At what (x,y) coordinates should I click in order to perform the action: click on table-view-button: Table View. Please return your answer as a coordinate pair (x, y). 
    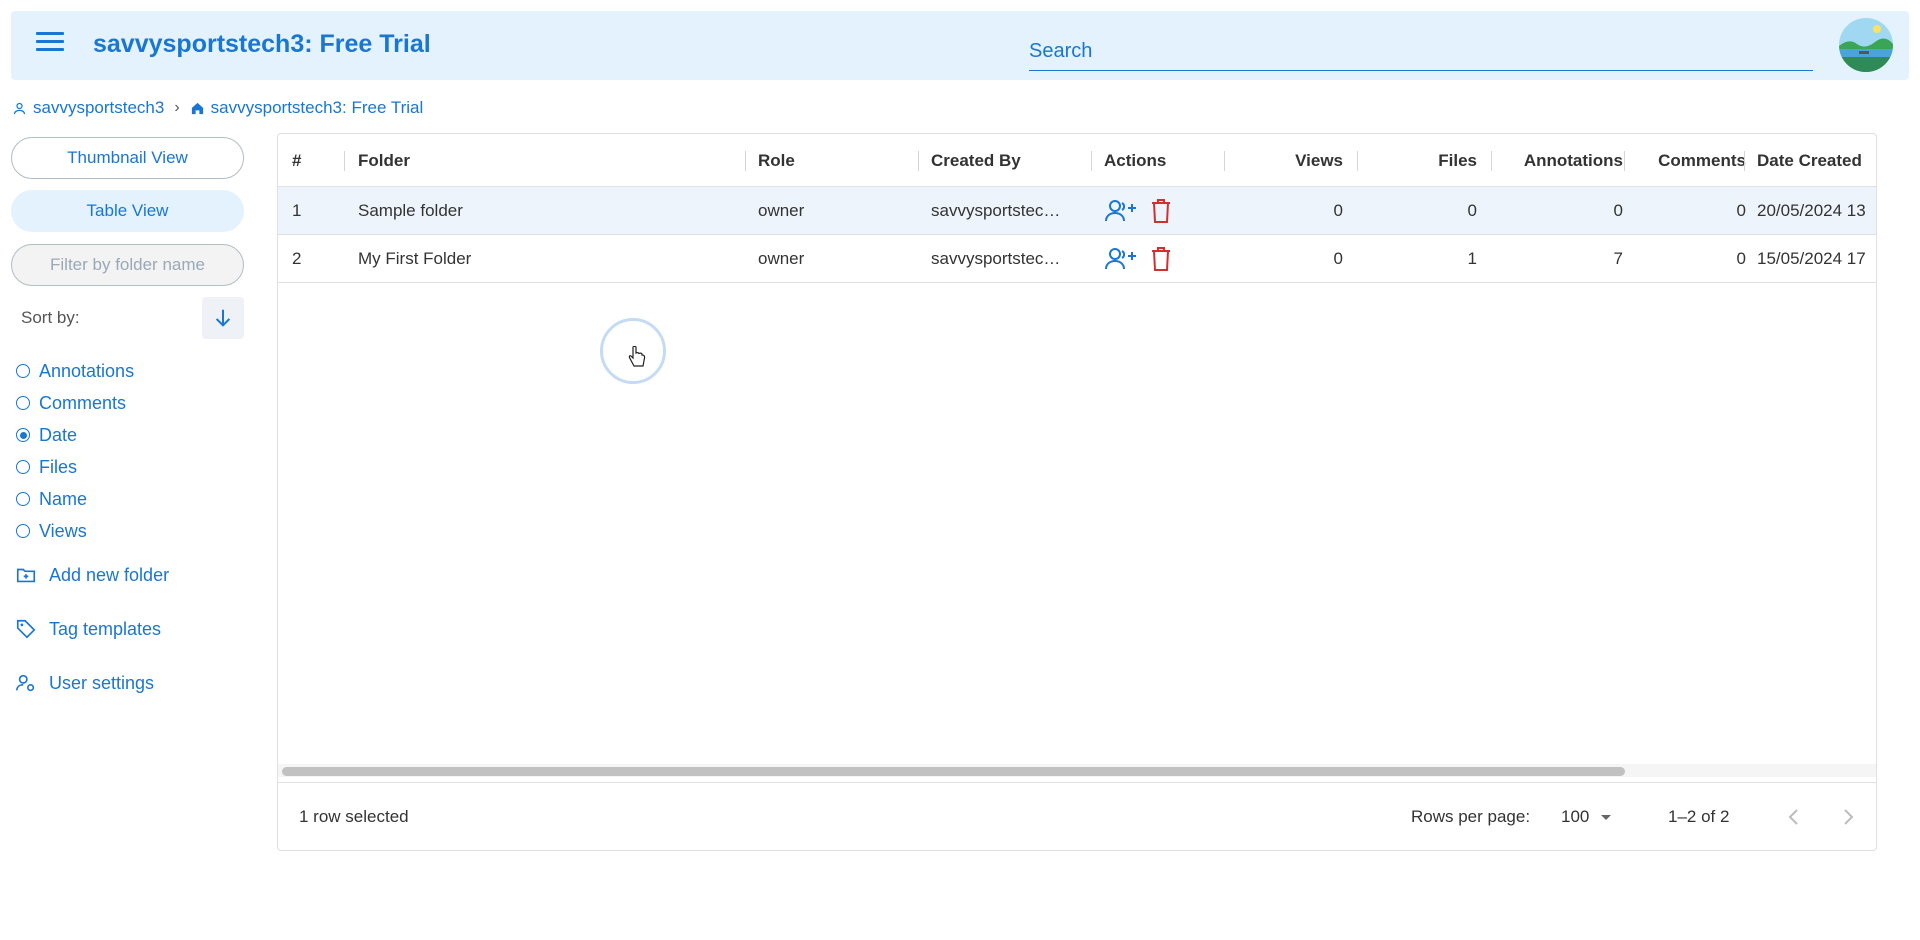
    Looking at the image, I should click on (127, 211).